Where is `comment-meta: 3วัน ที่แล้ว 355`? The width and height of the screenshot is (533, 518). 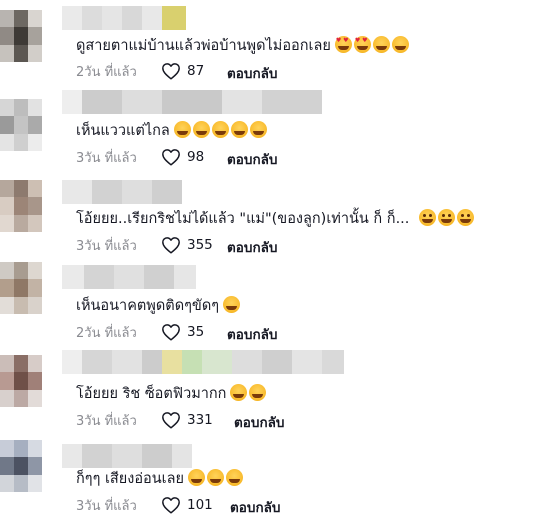 comment-meta: 3วัน ที่แล้ว 355 is located at coordinates (144, 245).